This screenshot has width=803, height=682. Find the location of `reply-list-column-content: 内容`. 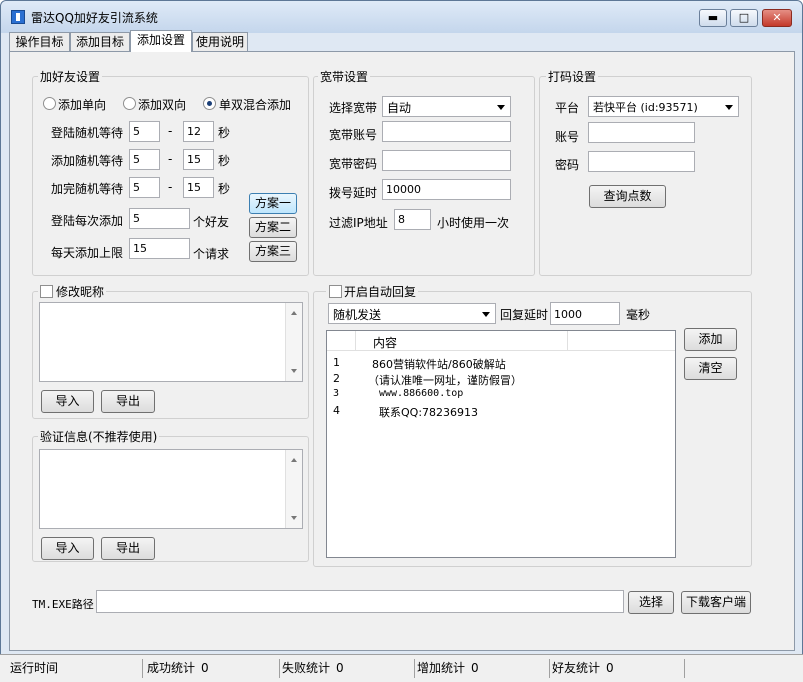

reply-list-column-content: 内容 is located at coordinates (385, 342).